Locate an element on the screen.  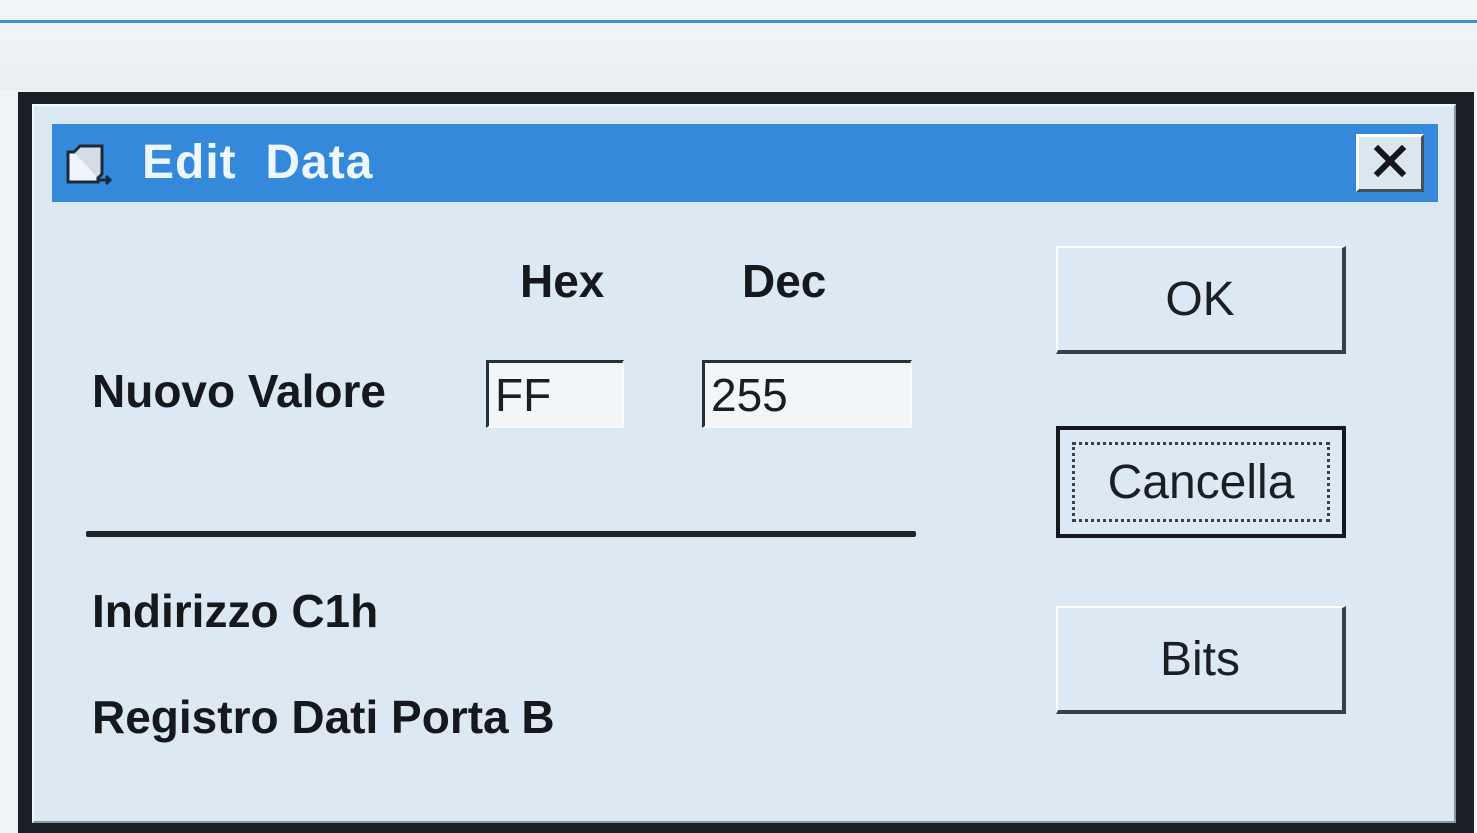
bits-button: Bits is located at coordinates (1201, 660).